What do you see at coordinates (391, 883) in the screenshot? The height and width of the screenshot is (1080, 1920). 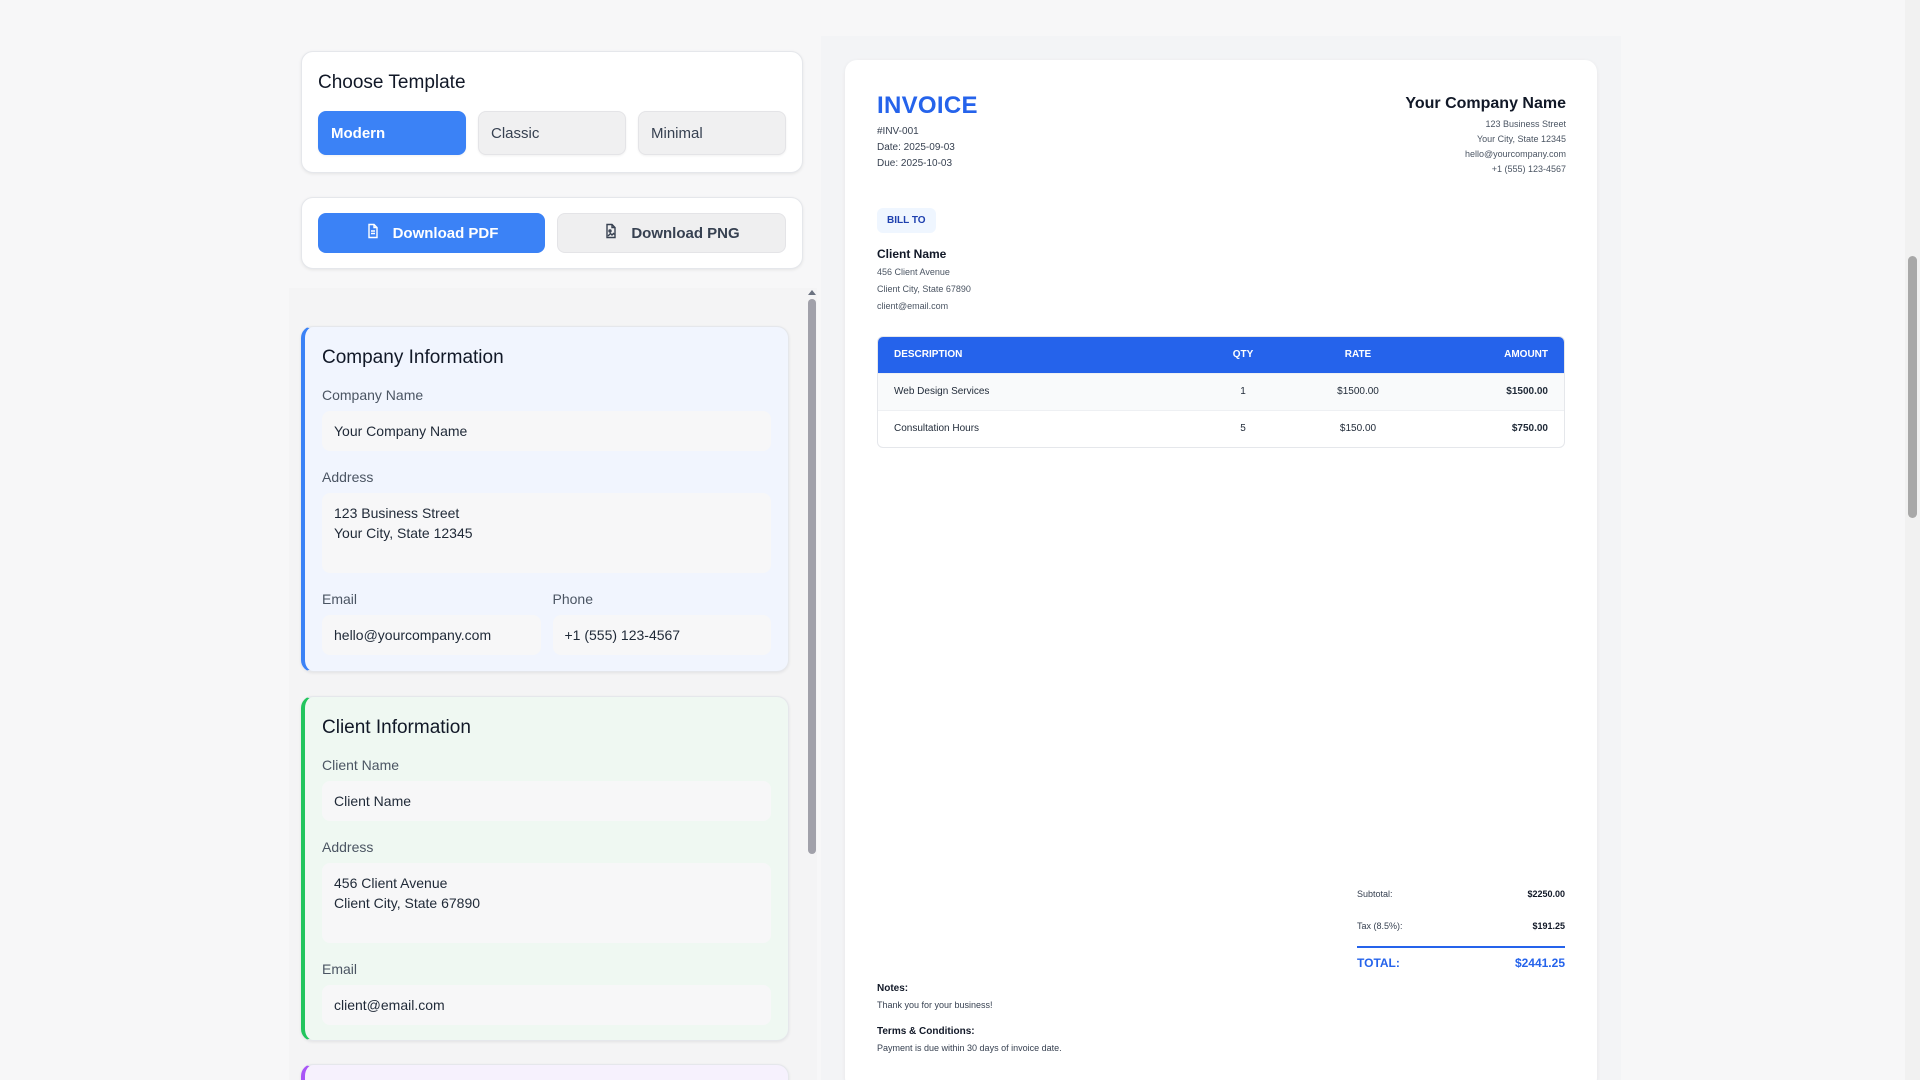 I see `client-address-line1: 456 Client Avenue` at bounding box center [391, 883].